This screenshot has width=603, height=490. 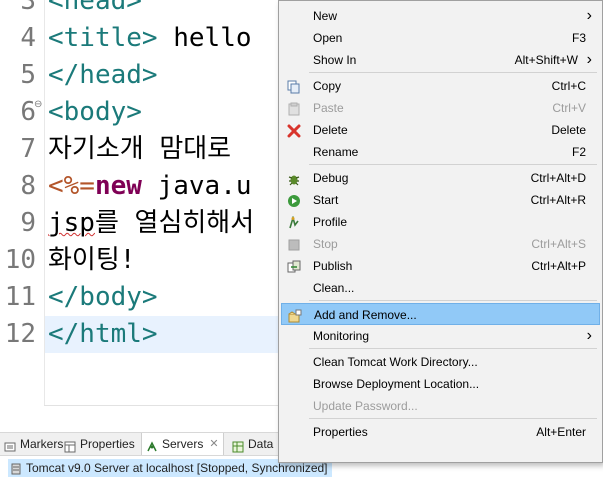 I want to click on menu-delete: Delete Delete, so click(x=440, y=130).